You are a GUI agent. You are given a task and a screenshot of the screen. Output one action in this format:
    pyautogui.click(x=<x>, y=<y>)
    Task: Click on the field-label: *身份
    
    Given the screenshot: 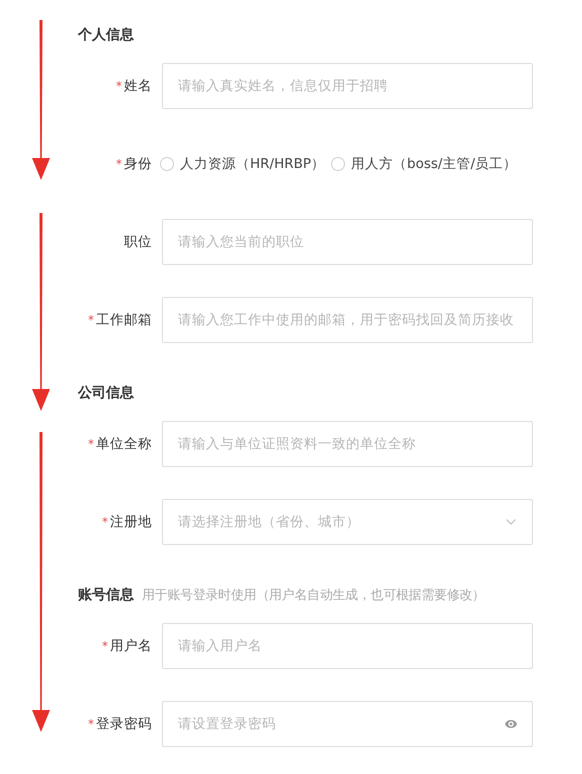 What is the action you would take?
    pyautogui.click(x=133, y=164)
    